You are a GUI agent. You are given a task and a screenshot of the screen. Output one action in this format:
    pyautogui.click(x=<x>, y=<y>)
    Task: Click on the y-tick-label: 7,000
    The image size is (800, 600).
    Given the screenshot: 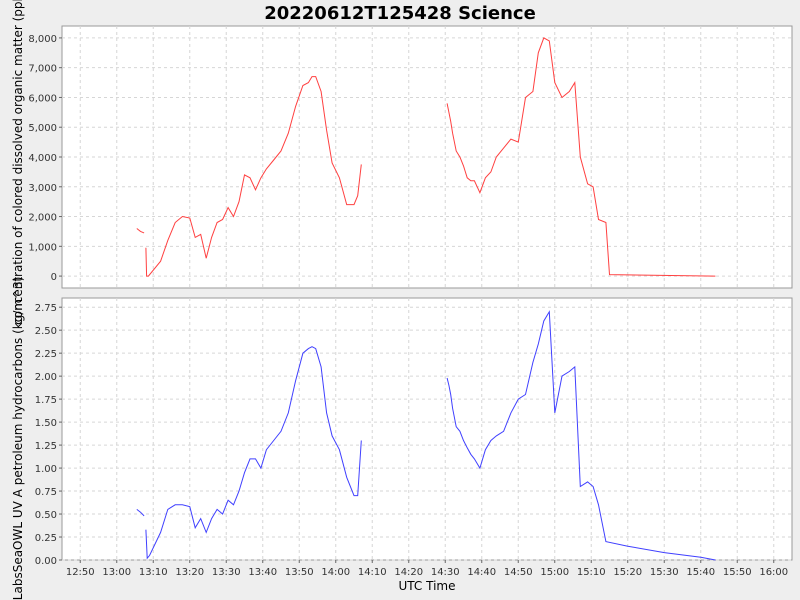 What is the action you would take?
    pyautogui.click(x=42, y=69)
    